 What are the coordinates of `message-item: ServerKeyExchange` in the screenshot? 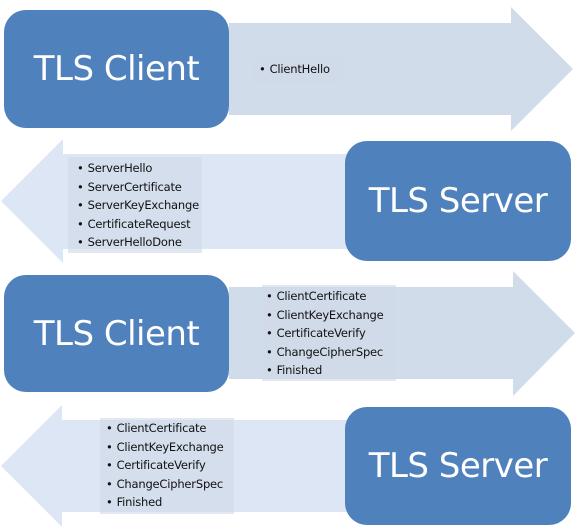 It's located at (138, 205).